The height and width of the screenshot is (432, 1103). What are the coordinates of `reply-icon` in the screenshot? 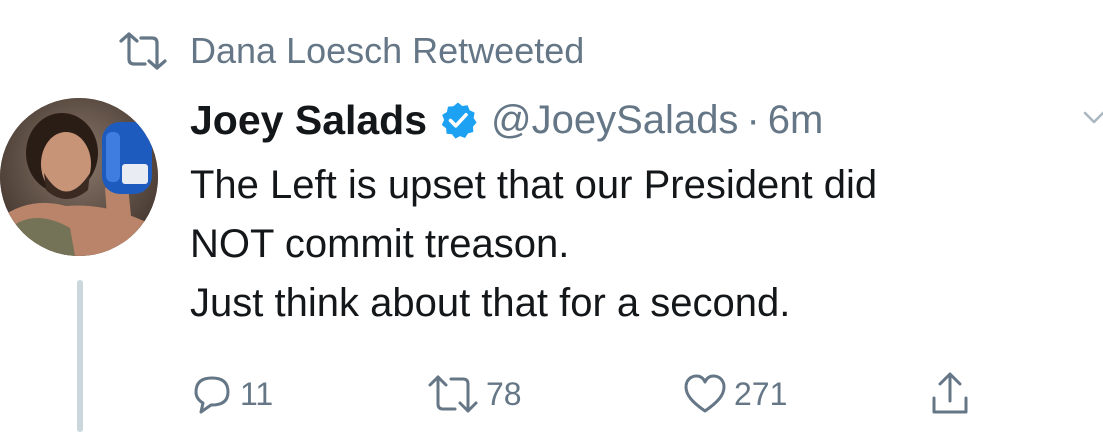 It's located at (212, 394).